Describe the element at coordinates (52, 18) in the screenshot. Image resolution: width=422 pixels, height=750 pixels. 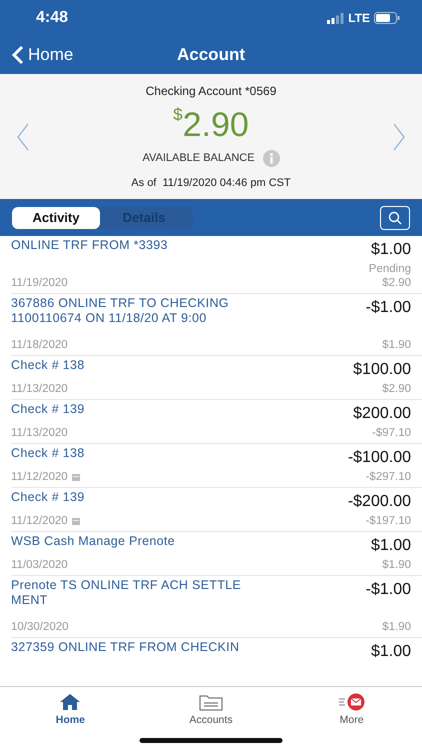
I see `clock: 4:48` at that location.